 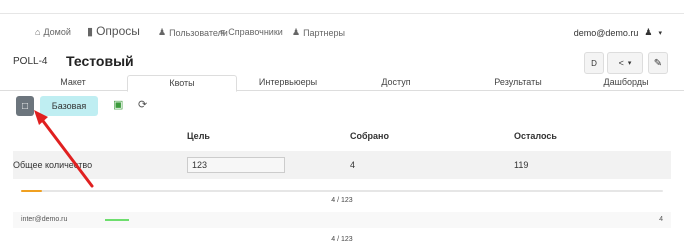 What do you see at coordinates (64, 149) in the screenshot?
I see `annotation-arrow` at bounding box center [64, 149].